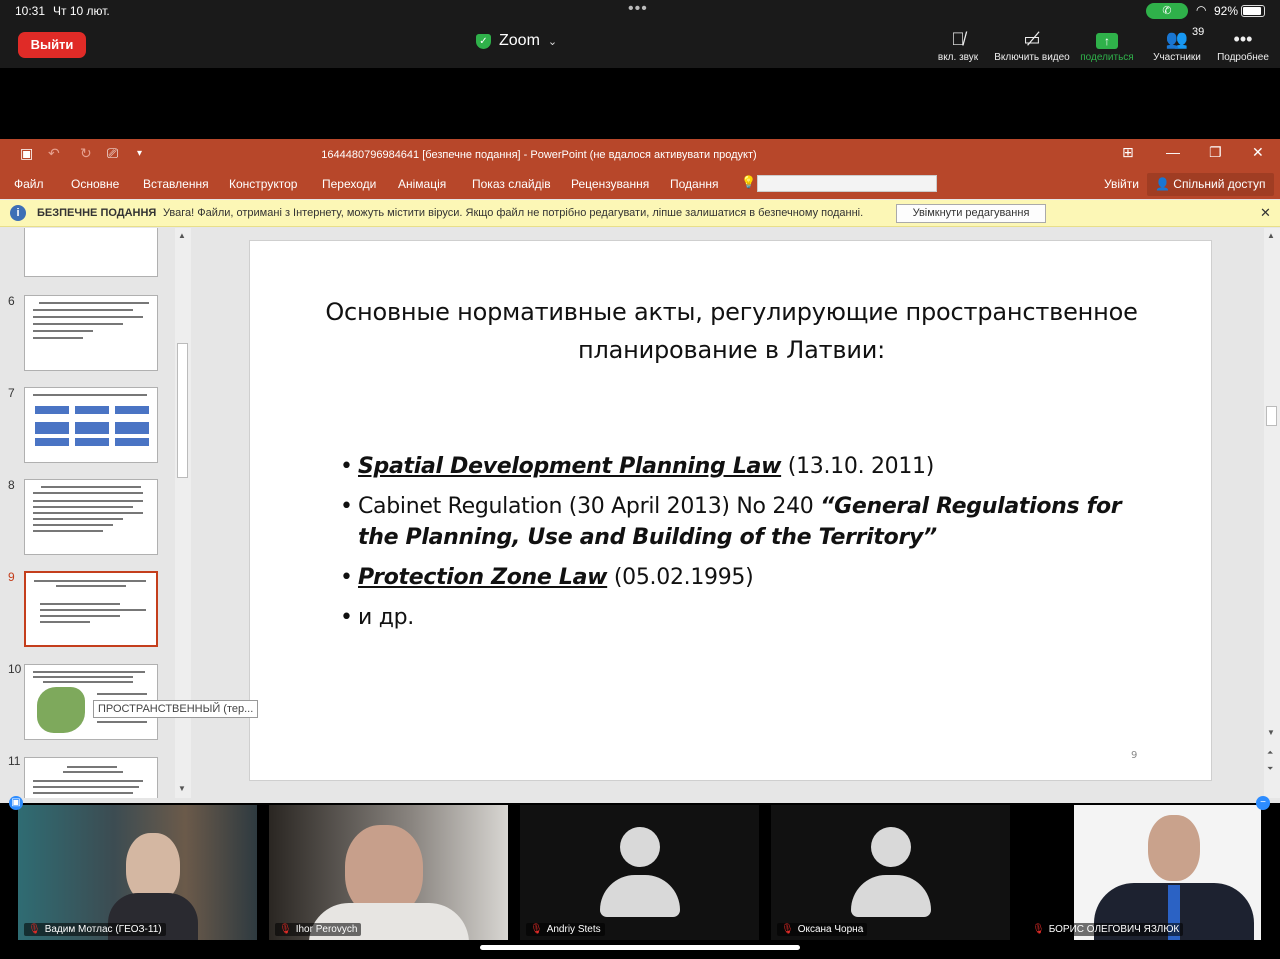 The width and height of the screenshot is (1280, 959). Describe the element at coordinates (565, 929) in the screenshot. I see `participant-name: 🎙 Andriy Stets` at that location.